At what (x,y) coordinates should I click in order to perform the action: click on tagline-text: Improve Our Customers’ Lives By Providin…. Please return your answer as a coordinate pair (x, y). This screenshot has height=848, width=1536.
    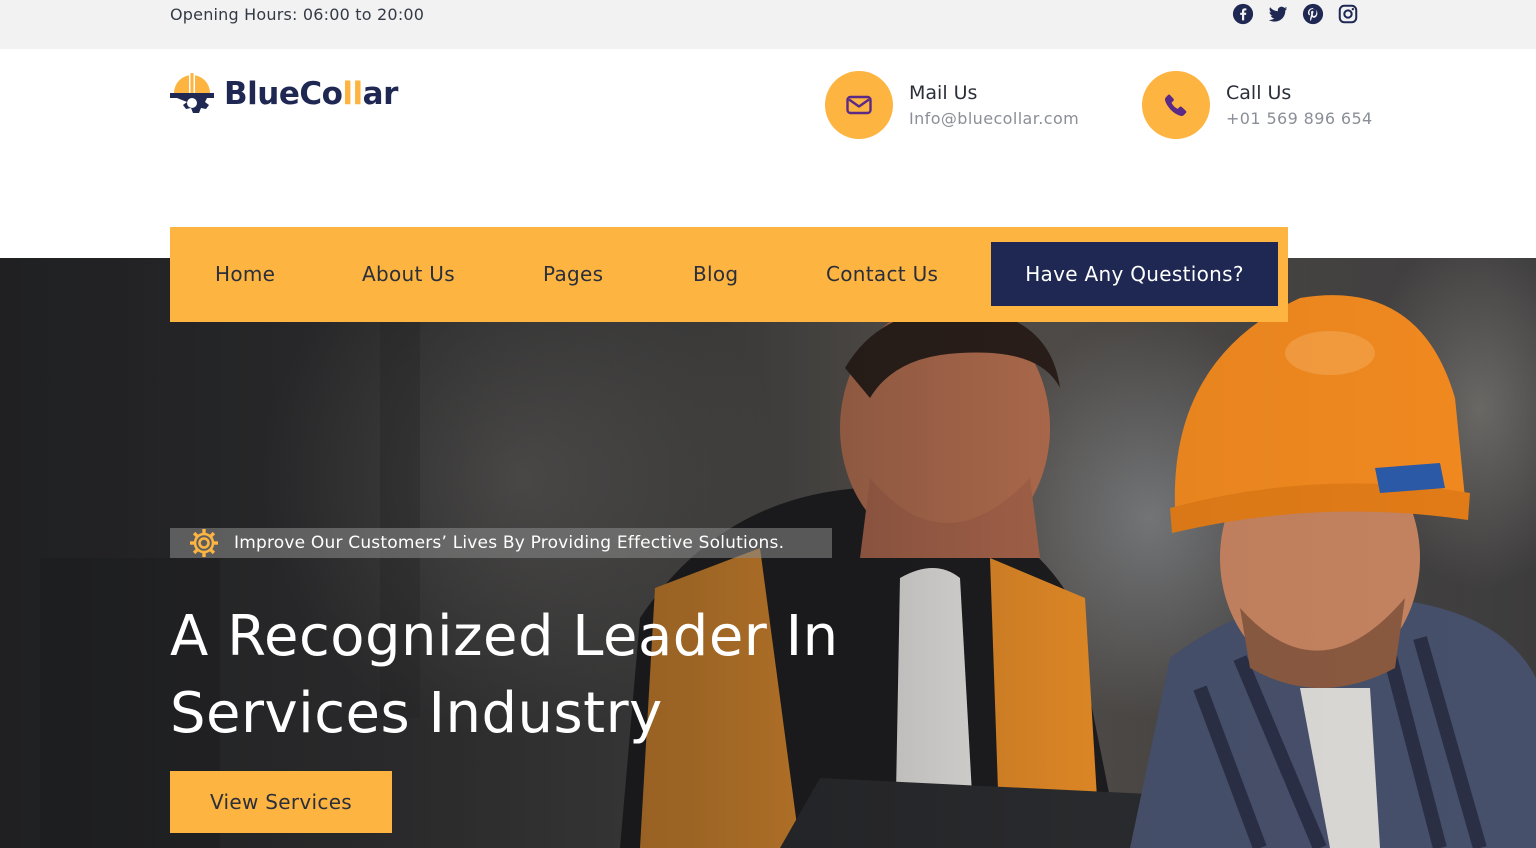
    Looking at the image, I should click on (509, 543).